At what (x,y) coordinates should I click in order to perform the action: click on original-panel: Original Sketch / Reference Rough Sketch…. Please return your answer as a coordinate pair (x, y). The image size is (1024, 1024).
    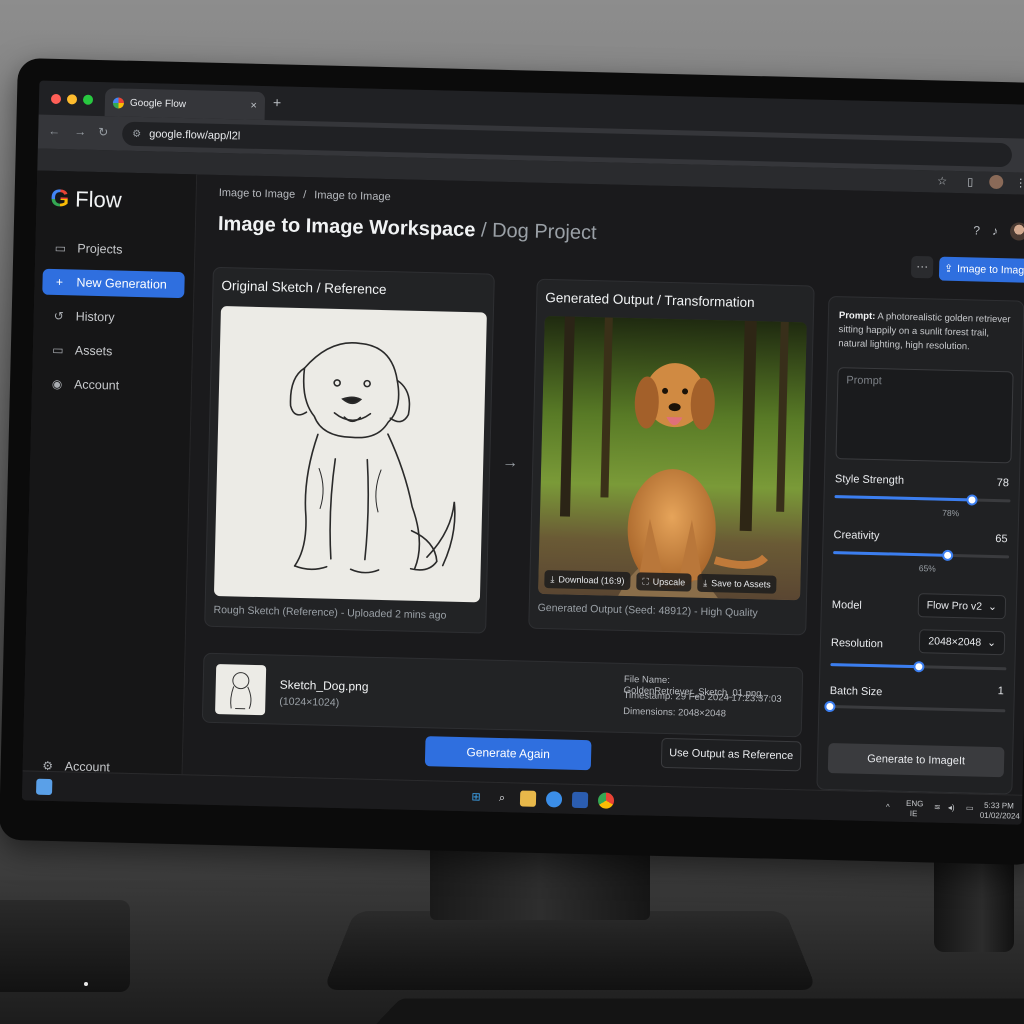
    Looking at the image, I should click on (349, 450).